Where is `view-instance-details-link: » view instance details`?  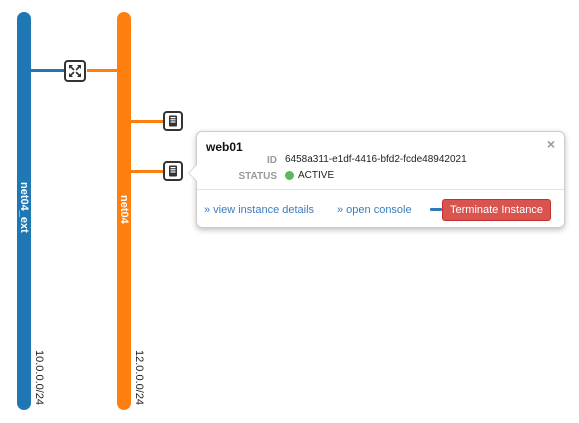
view-instance-details-link: » view instance details is located at coordinates (259, 210).